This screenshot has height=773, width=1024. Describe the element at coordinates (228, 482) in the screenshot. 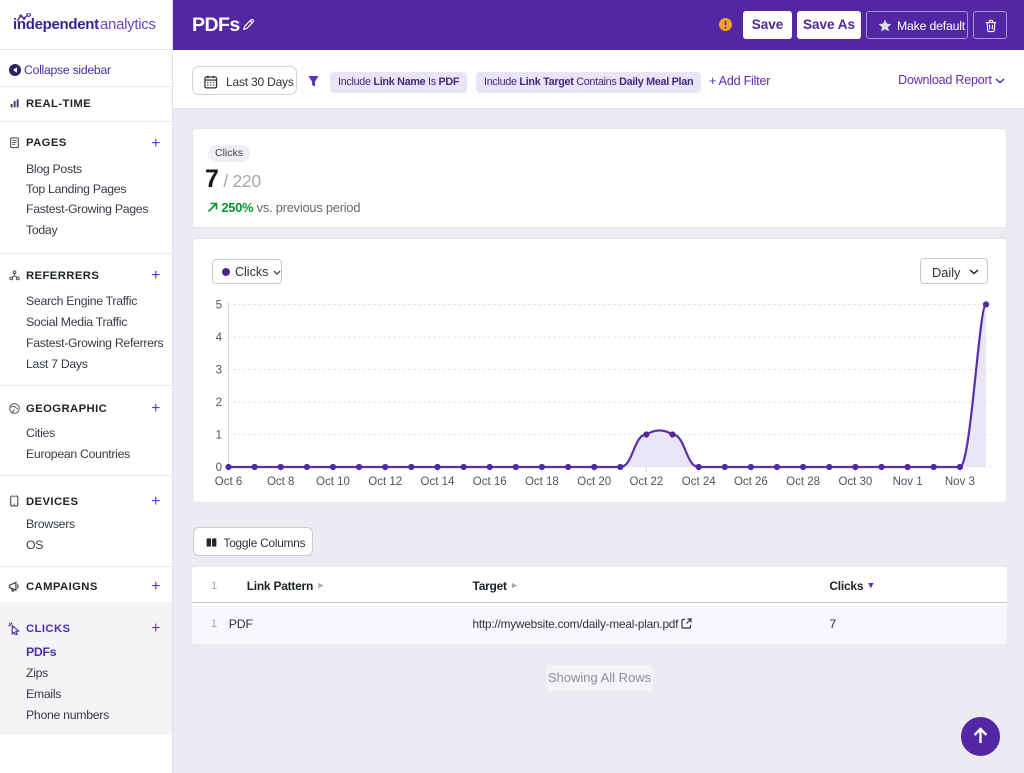

I see `svg-text: Oct 6` at that location.